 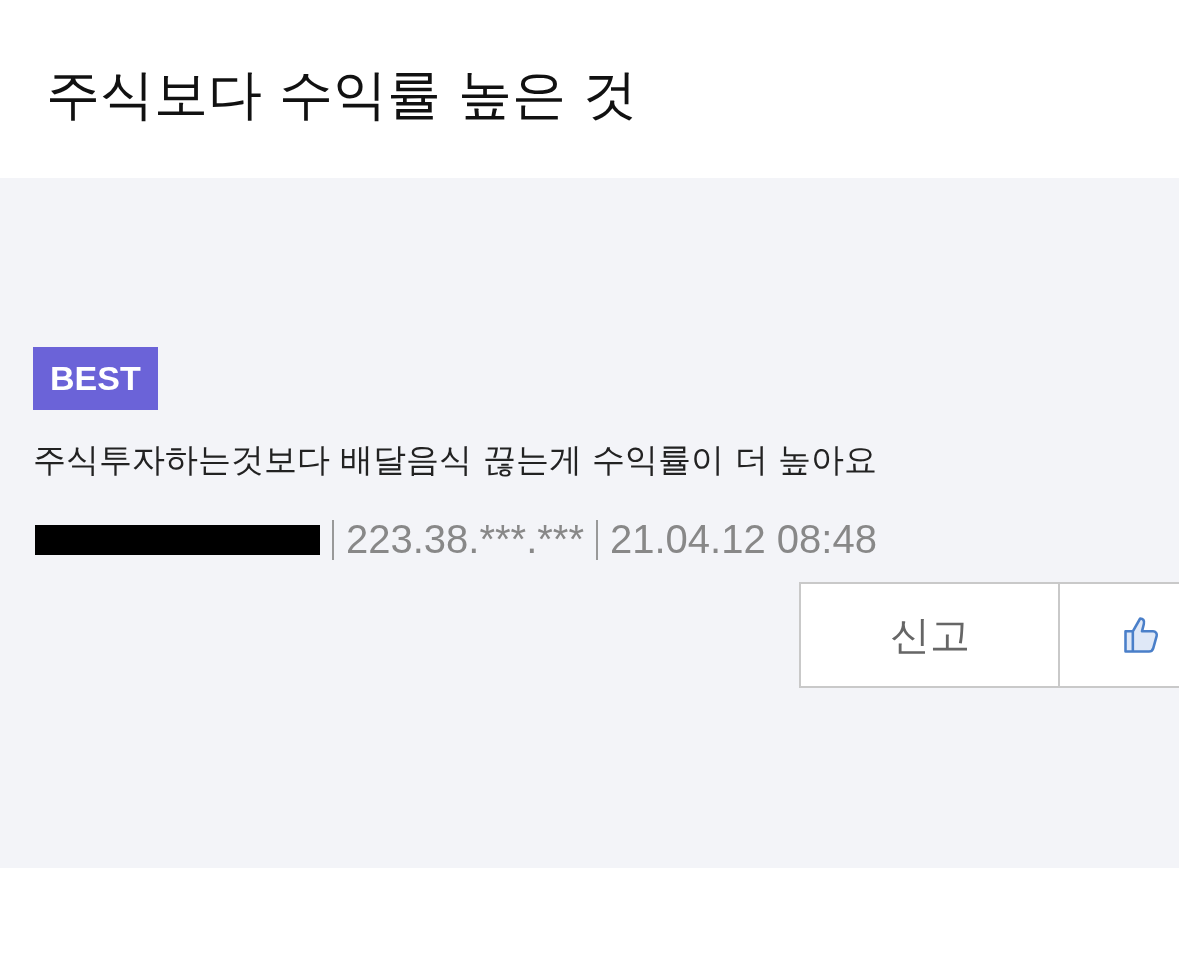 What do you see at coordinates (456, 460) in the screenshot?
I see `comment-text: 주식투자하는것보다 배달음식 끊는게 수익률이 더 높아요` at bounding box center [456, 460].